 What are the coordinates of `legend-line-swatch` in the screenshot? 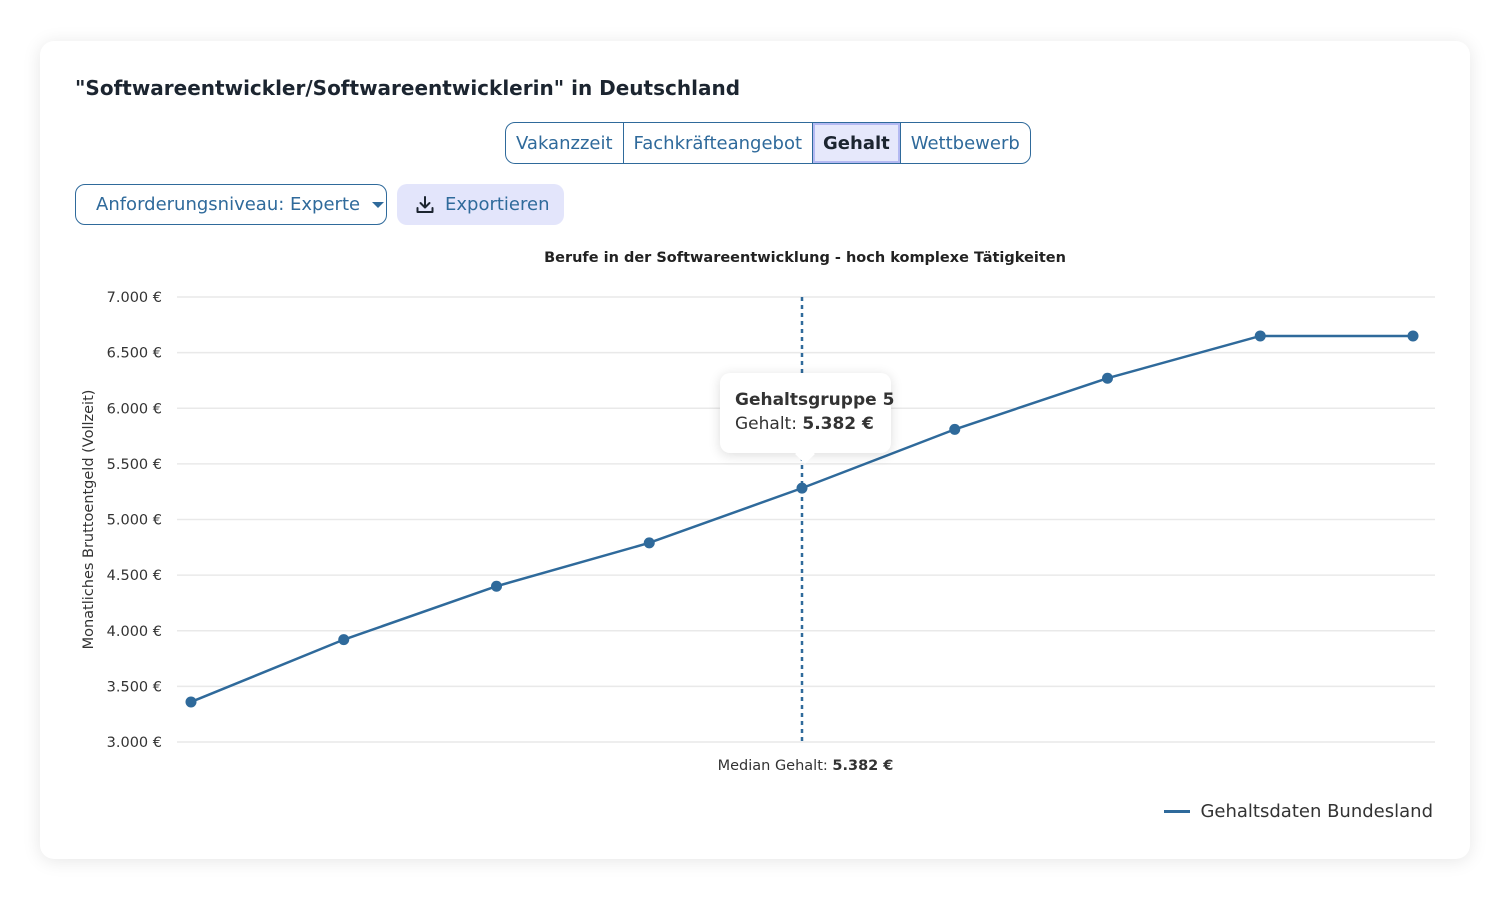 It's located at (1177, 811).